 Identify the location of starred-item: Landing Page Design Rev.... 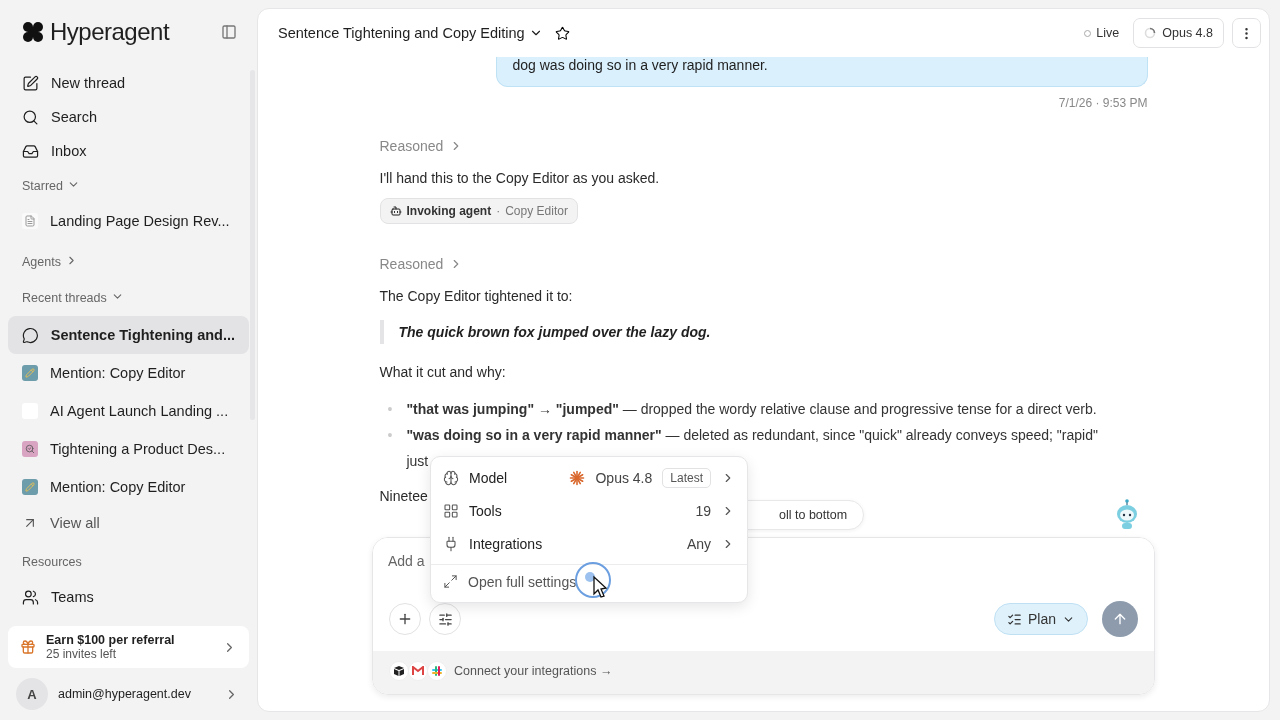
(128, 221).